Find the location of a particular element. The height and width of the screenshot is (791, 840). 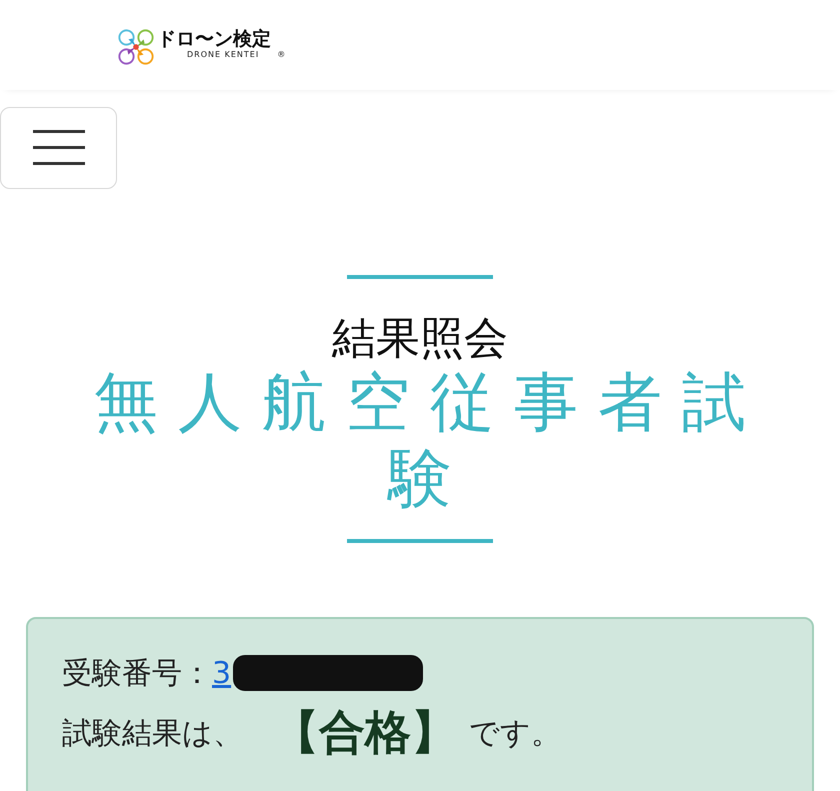

logo-subtitle: DRONE KENTEI is located at coordinates (223, 54).